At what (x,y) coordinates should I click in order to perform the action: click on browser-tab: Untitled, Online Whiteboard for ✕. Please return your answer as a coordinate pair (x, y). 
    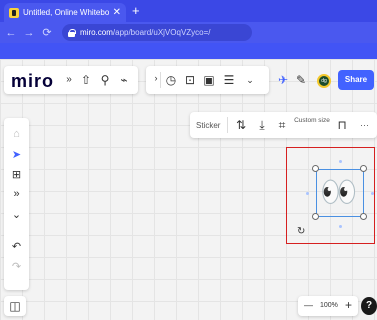
    Looking at the image, I should click on (65, 12).